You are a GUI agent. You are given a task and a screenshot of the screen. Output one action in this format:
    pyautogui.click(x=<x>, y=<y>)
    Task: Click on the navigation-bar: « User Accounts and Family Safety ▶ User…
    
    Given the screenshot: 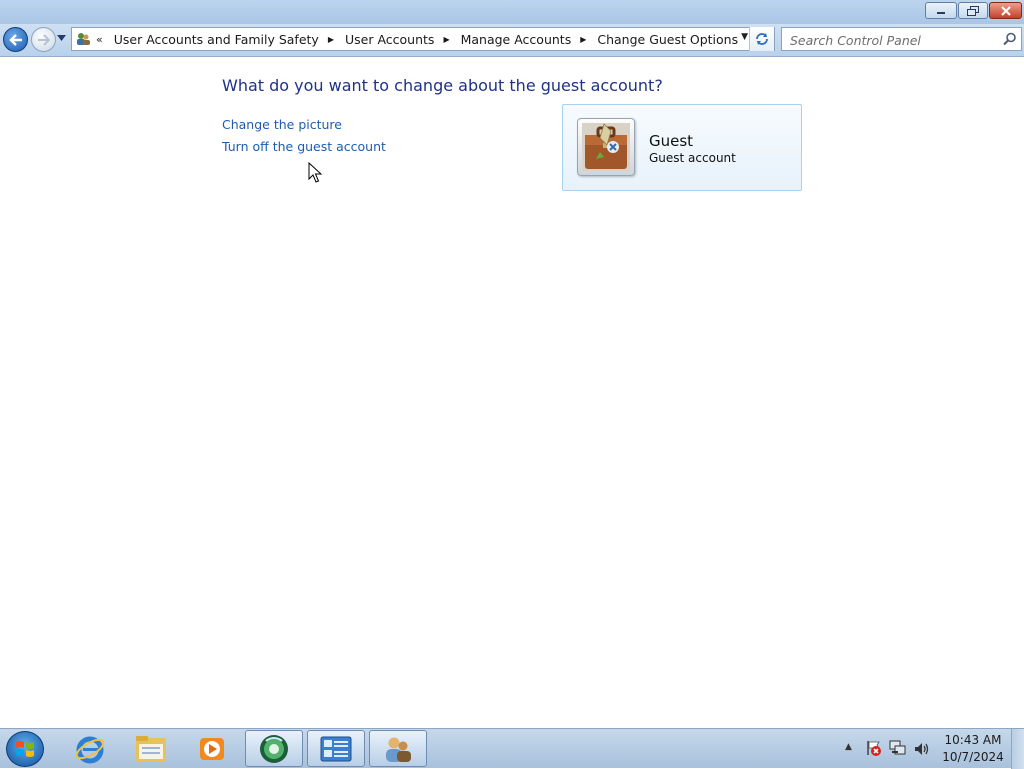 What is the action you would take?
    pyautogui.click(x=512, y=40)
    